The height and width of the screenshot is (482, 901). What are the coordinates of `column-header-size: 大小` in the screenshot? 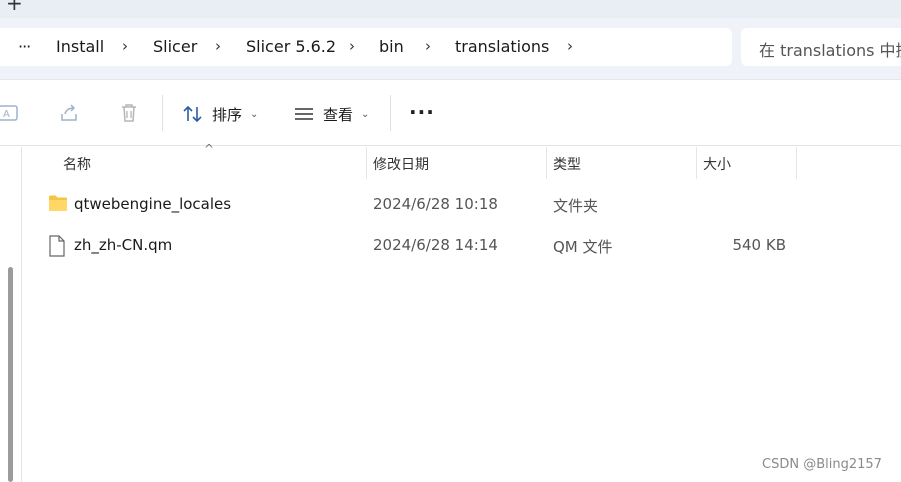 It's located at (746, 163).